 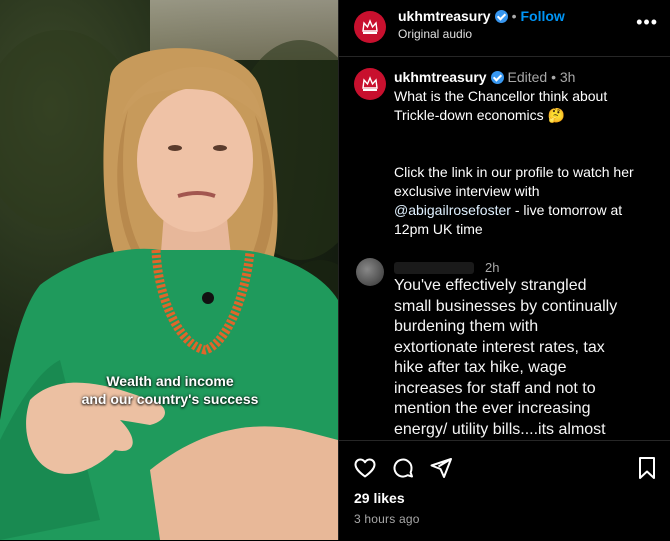 I want to click on comment-icon, so click(x=403, y=468).